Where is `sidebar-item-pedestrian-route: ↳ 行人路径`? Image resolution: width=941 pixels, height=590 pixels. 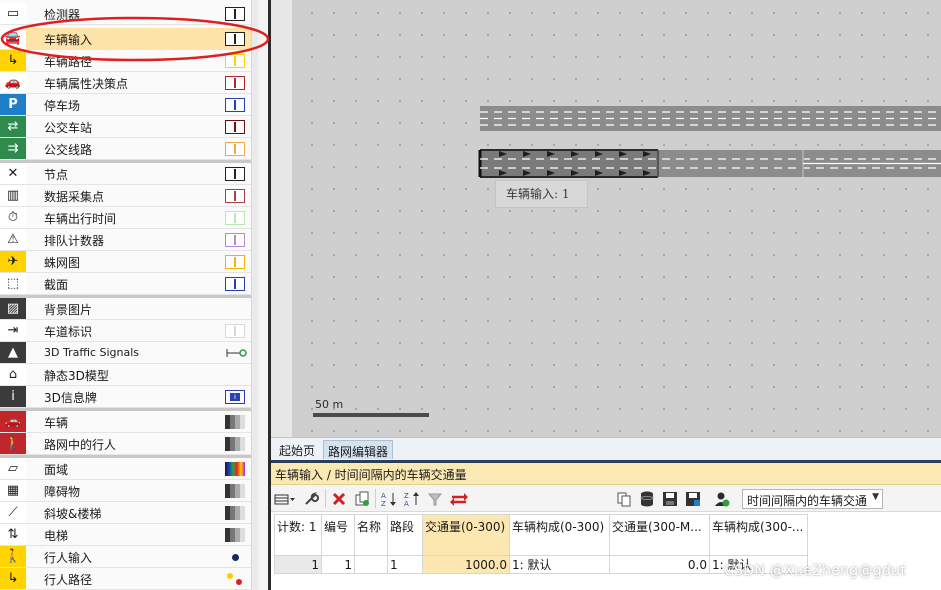 sidebar-item-pedestrian-route: ↳ 行人路径 is located at coordinates (125, 579).